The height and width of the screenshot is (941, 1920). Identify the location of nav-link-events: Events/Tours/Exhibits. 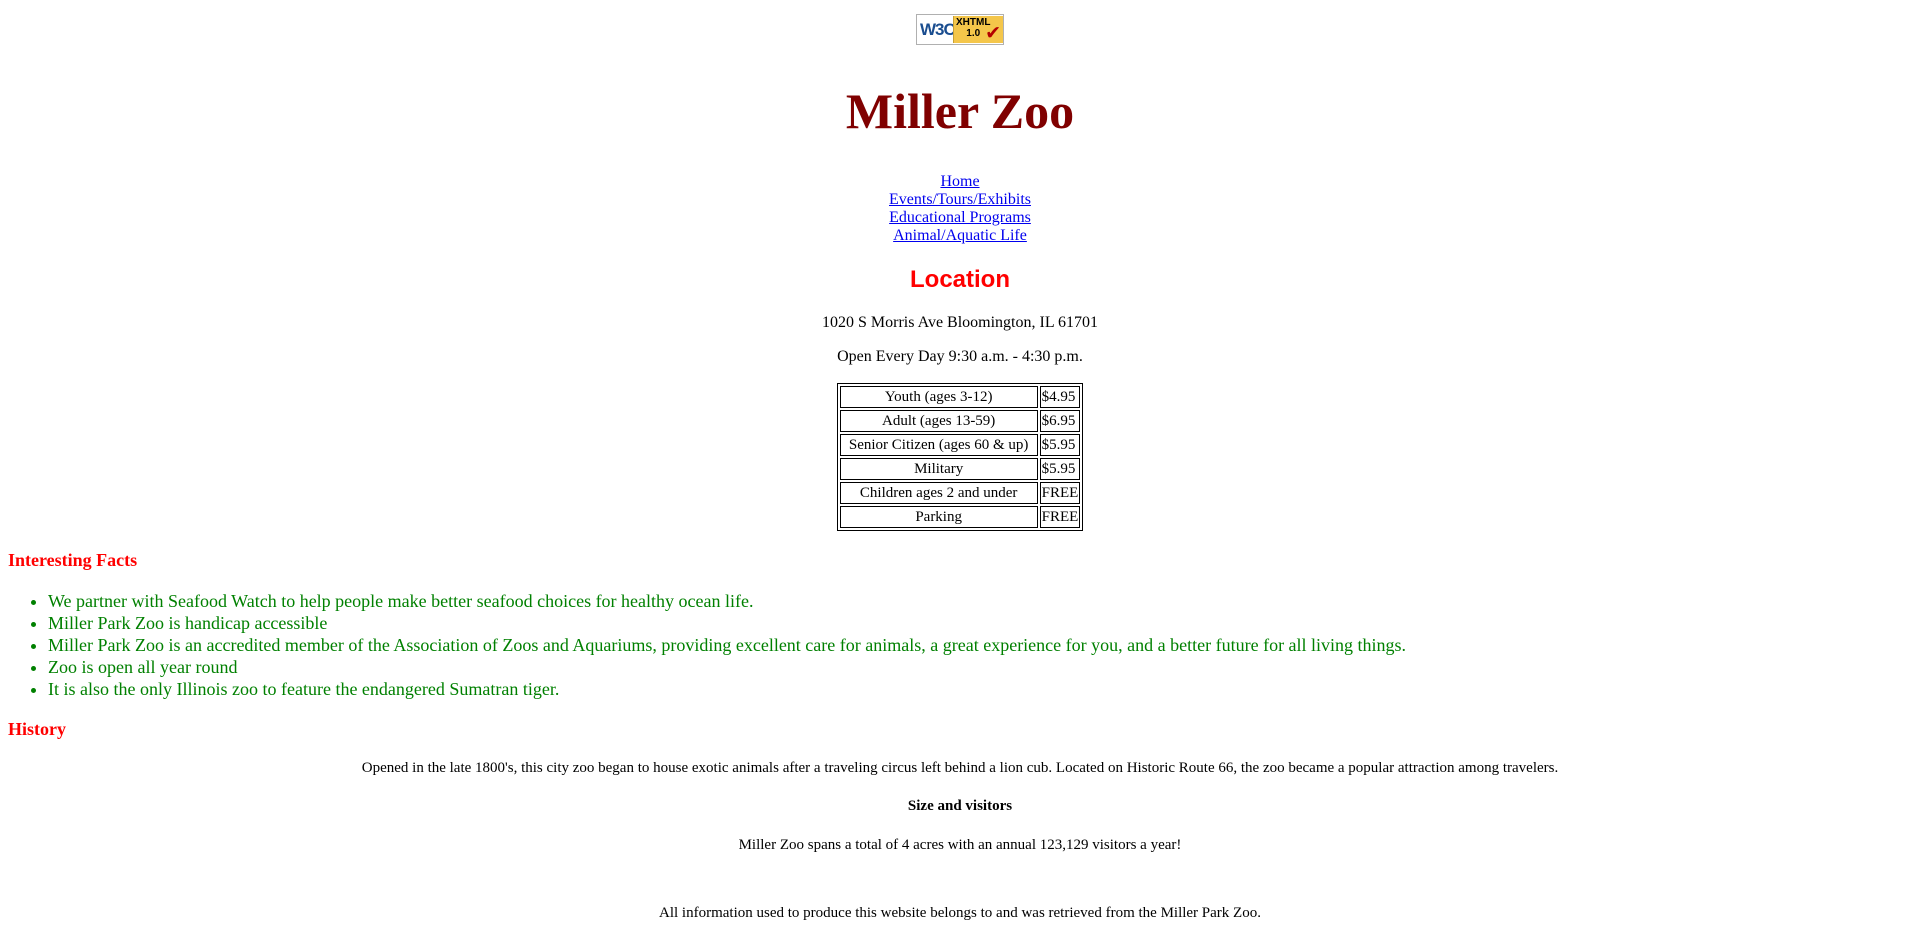
(960, 200).